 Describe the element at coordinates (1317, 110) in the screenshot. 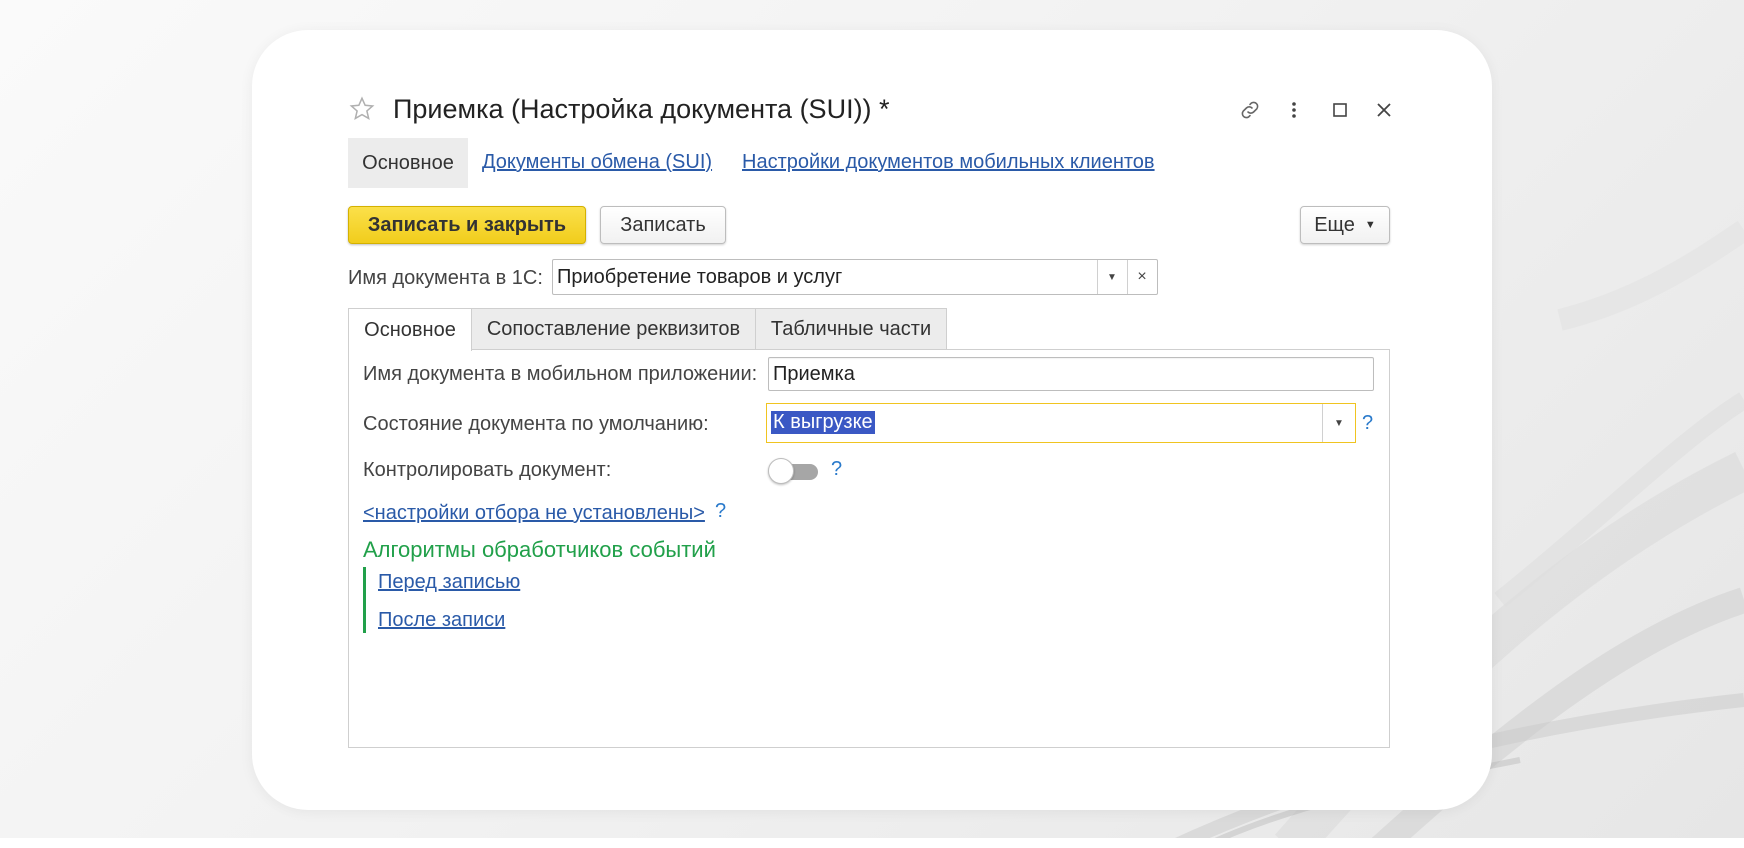

I see `window-controls` at that location.